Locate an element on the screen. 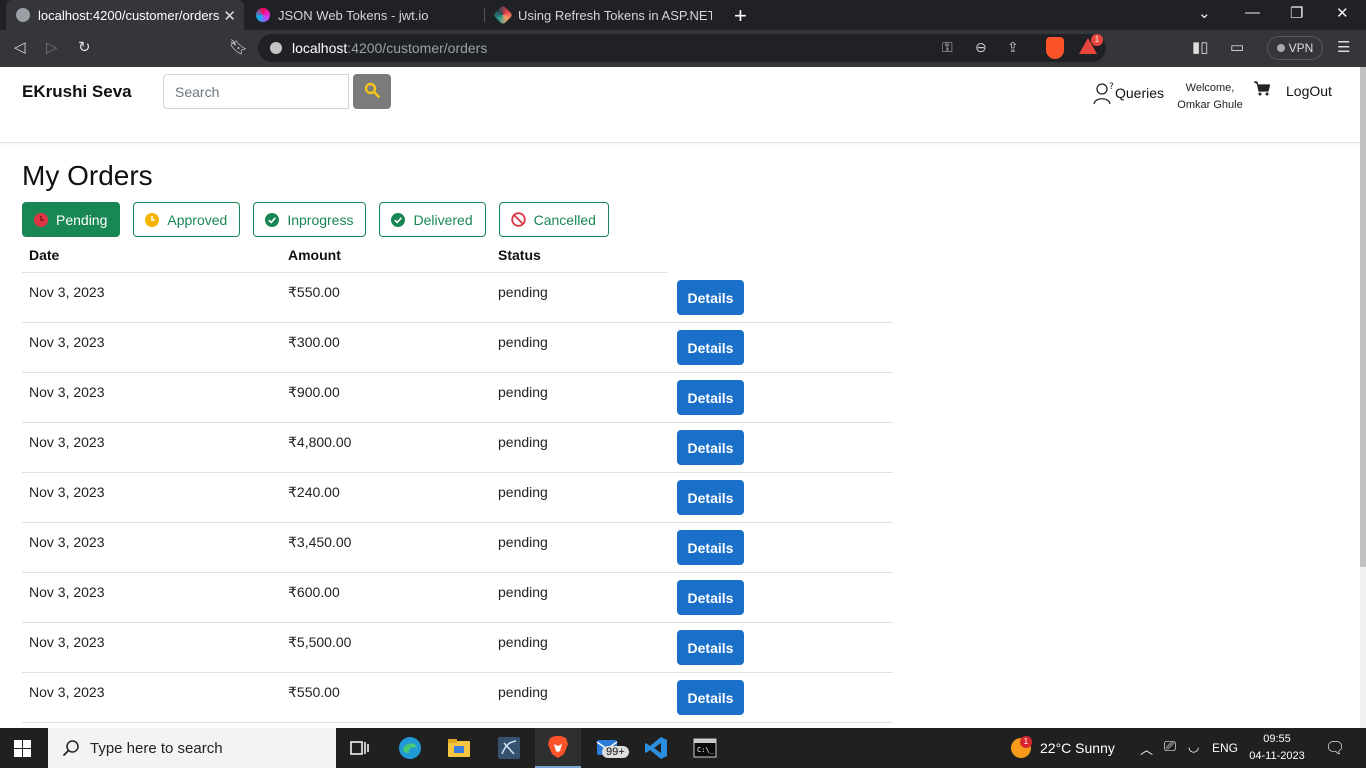 The image size is (1366, 768). filter-label: Cancelled is located at coordinates (564, 219).